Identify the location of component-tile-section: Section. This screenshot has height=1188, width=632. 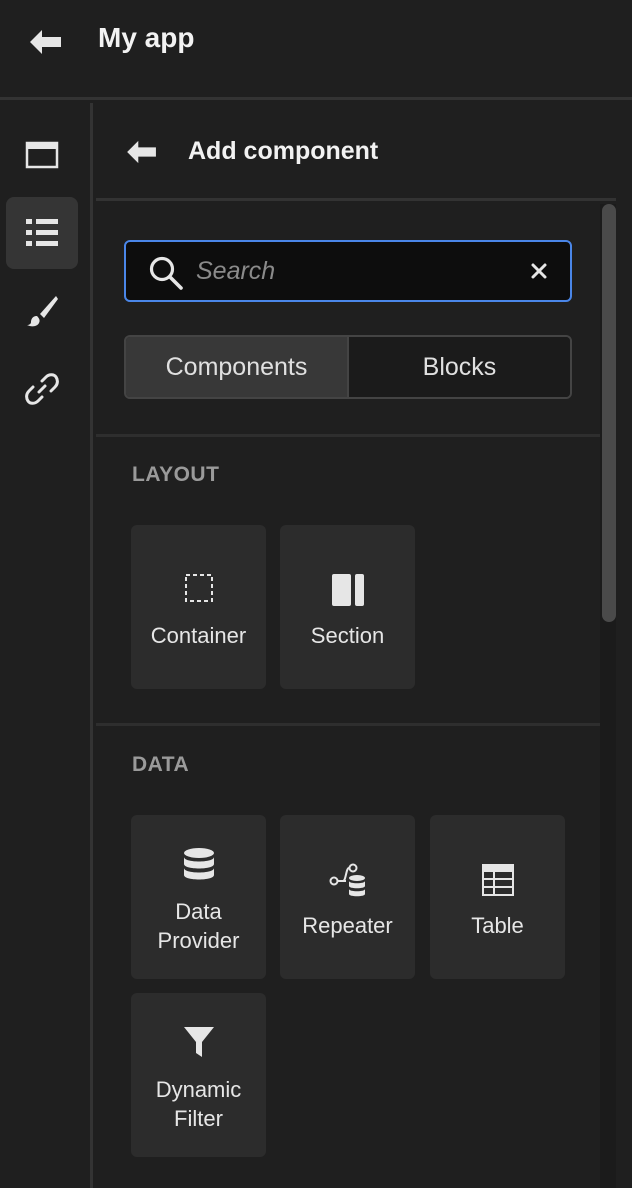
(347, 607).